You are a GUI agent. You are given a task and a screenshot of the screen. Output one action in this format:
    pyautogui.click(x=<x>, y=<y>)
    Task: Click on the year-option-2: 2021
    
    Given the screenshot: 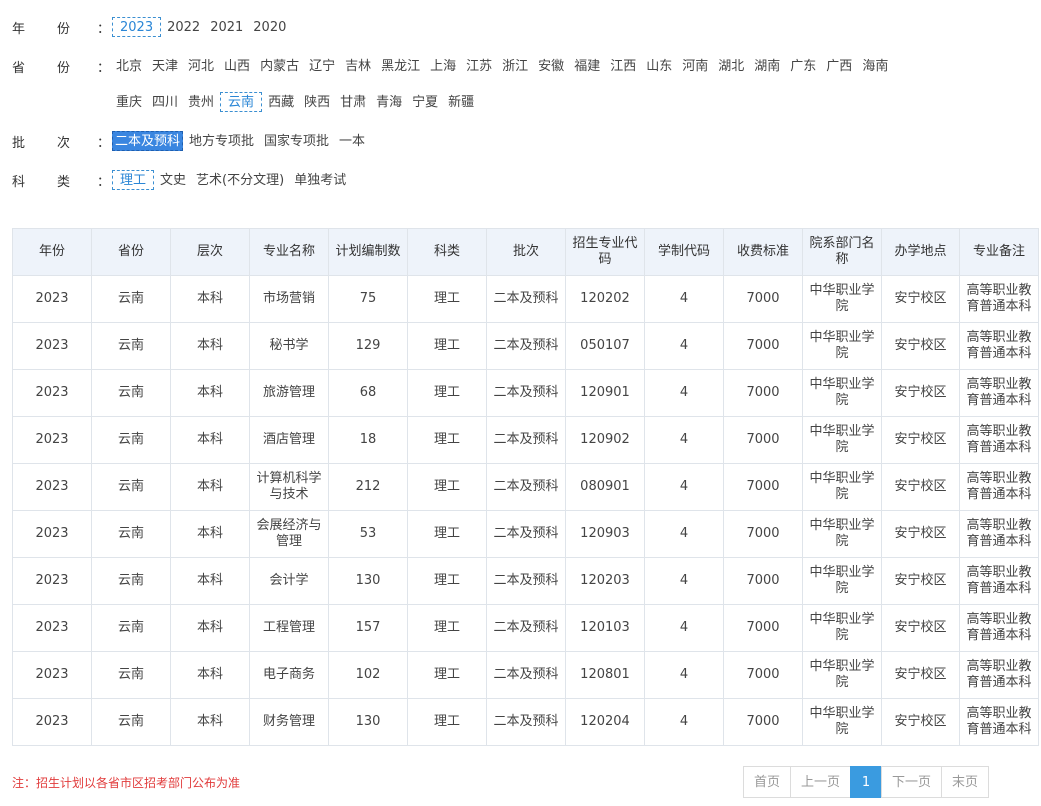 What is the action you would take?
    pyautogui.click(x=226, y=27)
    